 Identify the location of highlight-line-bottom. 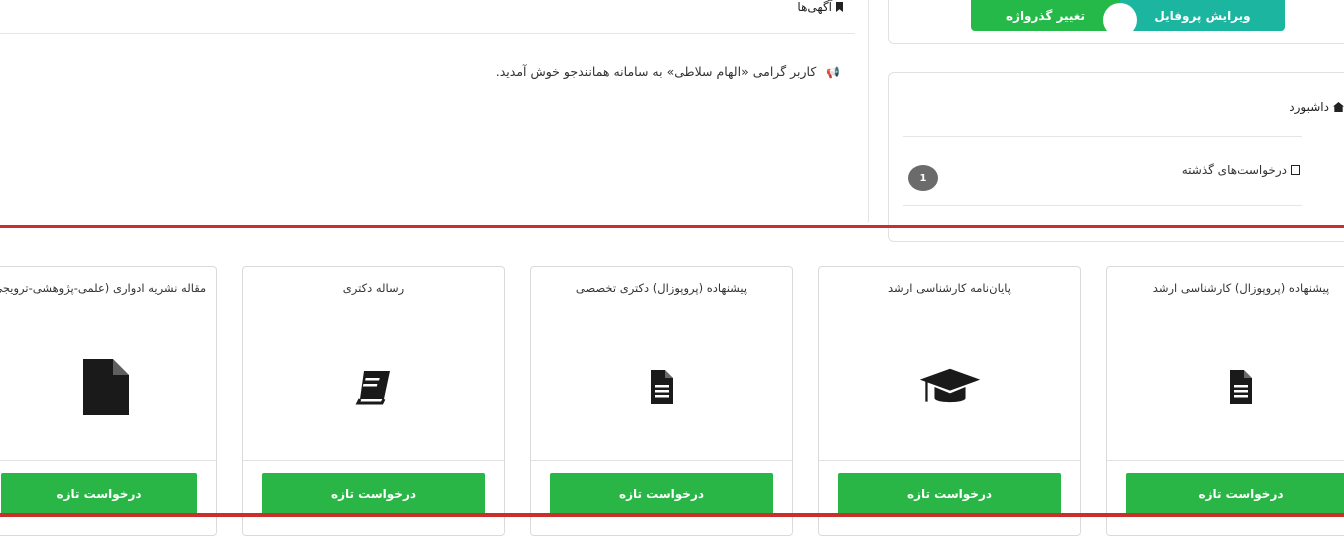
(672, 515).